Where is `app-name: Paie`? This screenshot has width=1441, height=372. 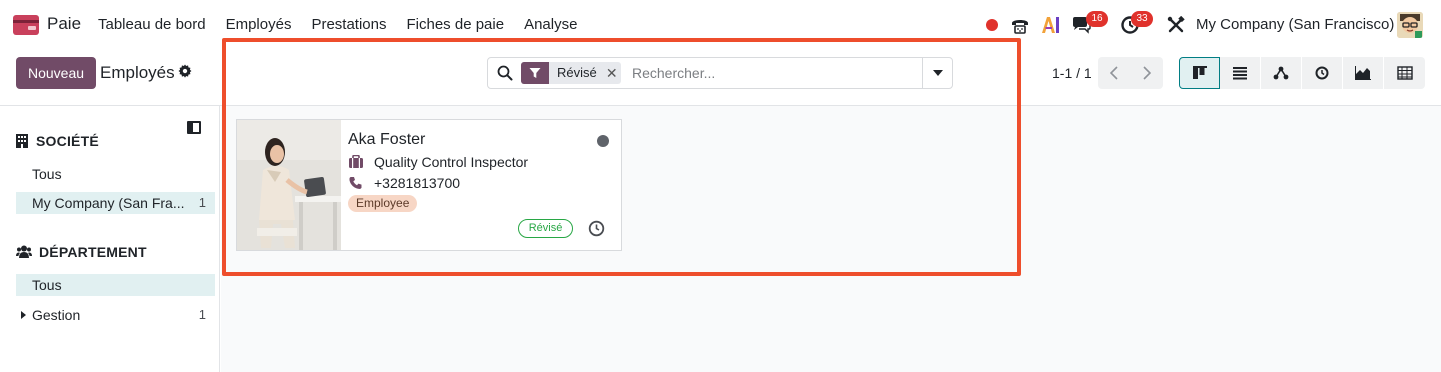
app-name: Paie is located at coordinates (64, 24).